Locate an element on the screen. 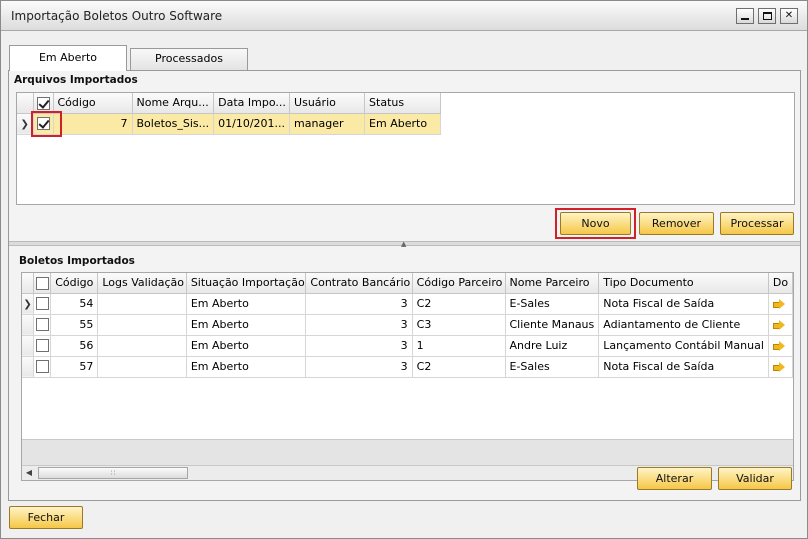 This screenshot has height=539, width=808. col-tipo-documento: Tipo Documento is located at coordinates (683, 283).